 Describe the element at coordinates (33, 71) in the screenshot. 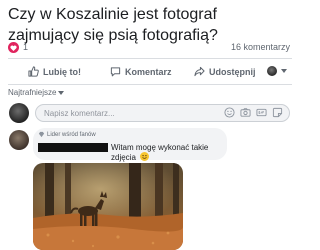

I see `thumbs-up-icon` at that location.